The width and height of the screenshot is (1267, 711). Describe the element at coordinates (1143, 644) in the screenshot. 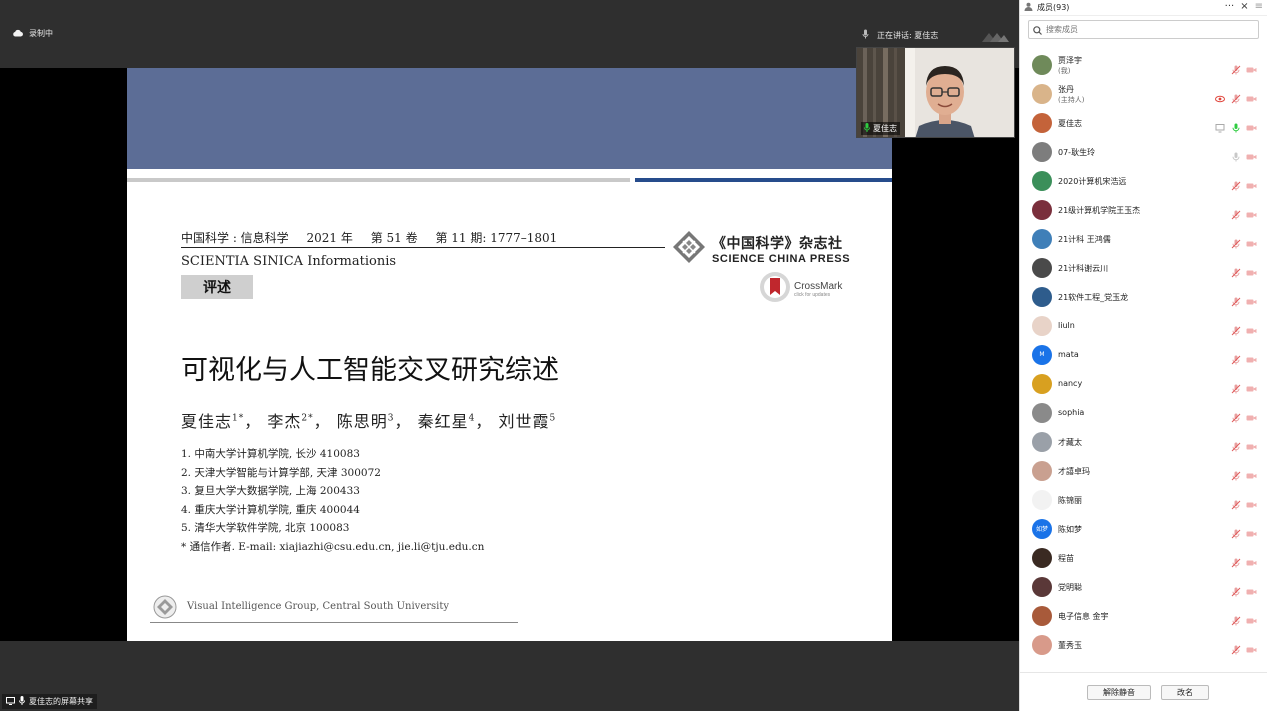

I see `member-row: 董秀玉` at that location.